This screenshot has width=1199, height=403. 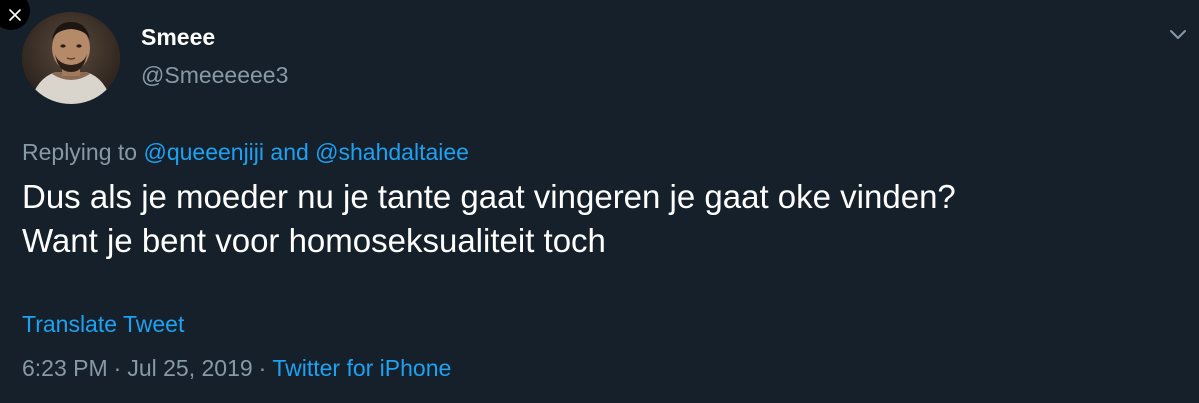 I want to click on tweet-date: Jul 25, 2019, so click(x=189, y=368).